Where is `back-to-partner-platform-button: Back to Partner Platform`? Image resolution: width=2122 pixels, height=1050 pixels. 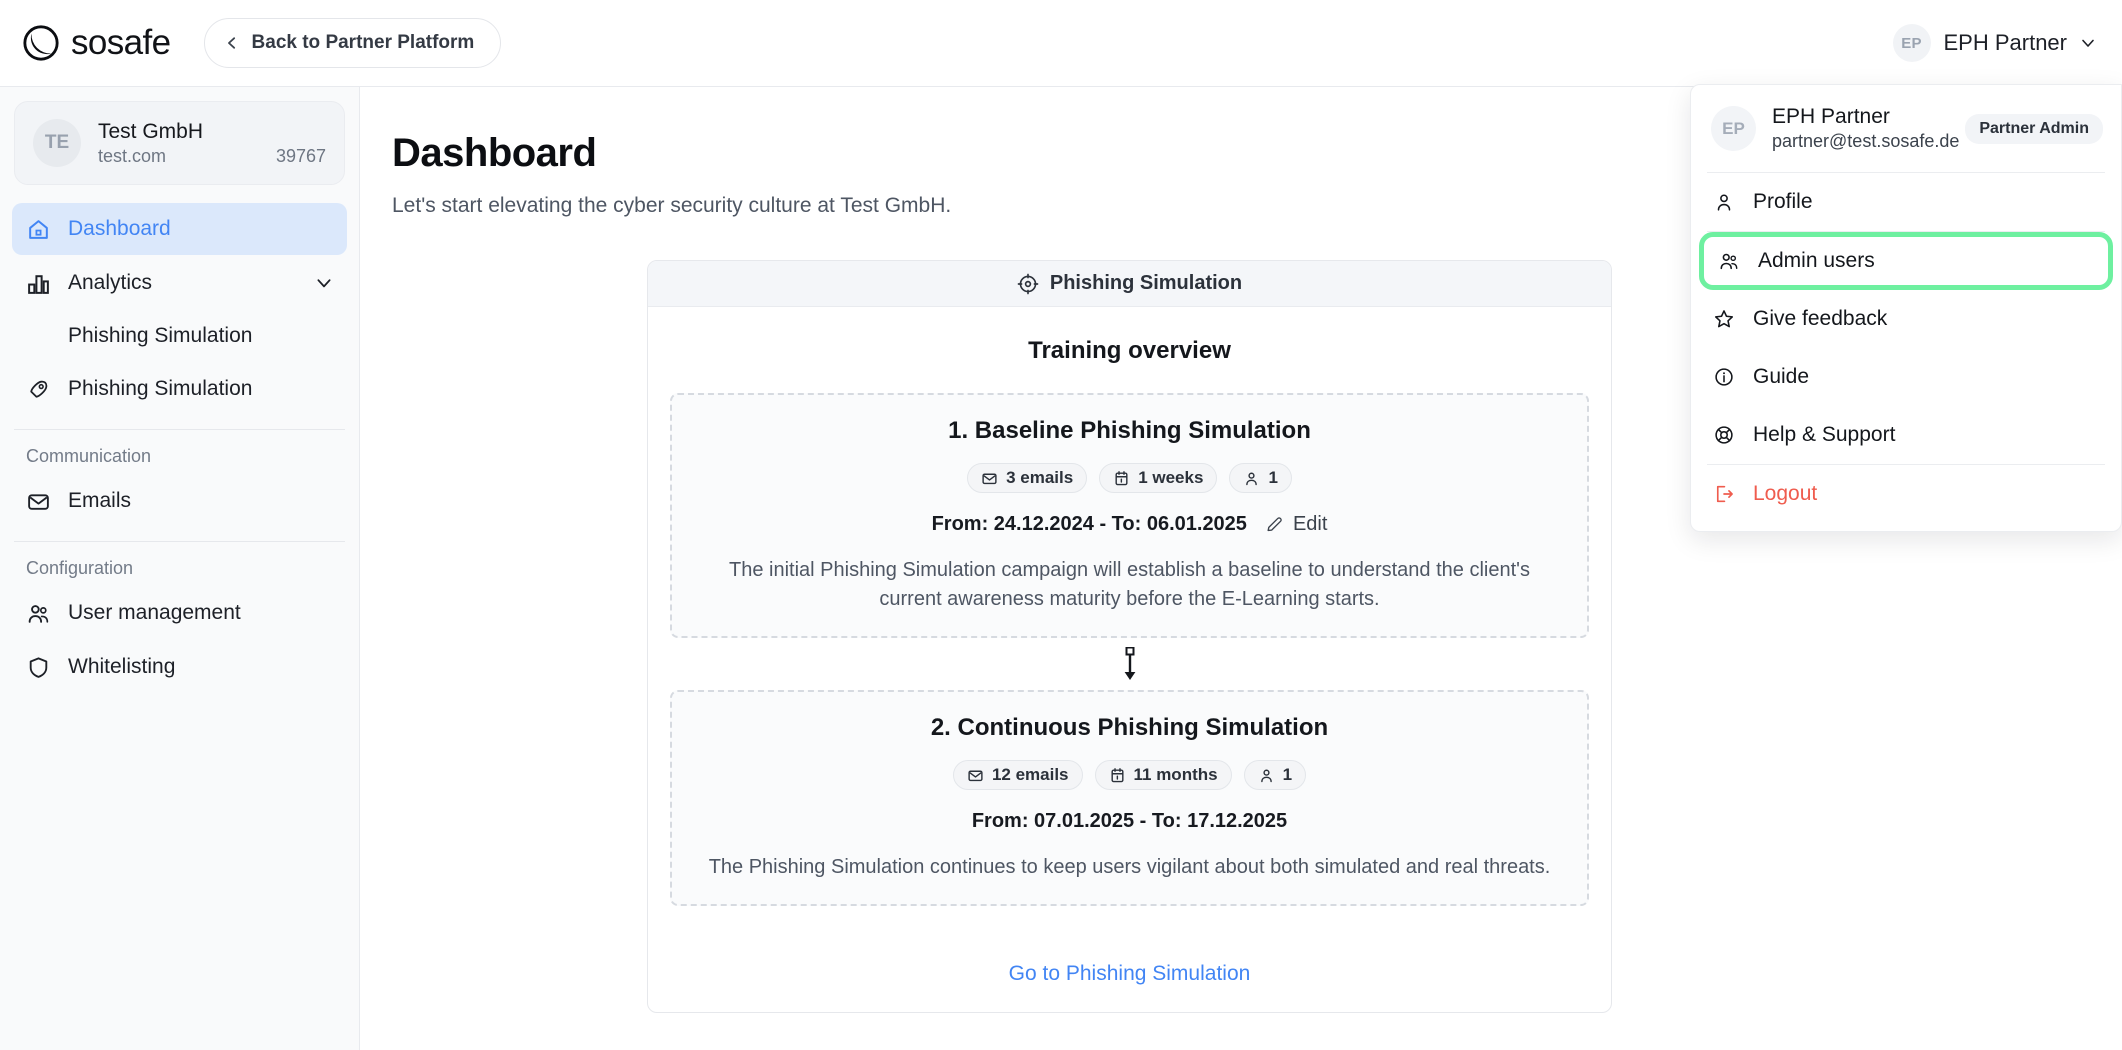 back-to-partner-platform-button: Back to Partner Platform is located at coordinates (352, 43).